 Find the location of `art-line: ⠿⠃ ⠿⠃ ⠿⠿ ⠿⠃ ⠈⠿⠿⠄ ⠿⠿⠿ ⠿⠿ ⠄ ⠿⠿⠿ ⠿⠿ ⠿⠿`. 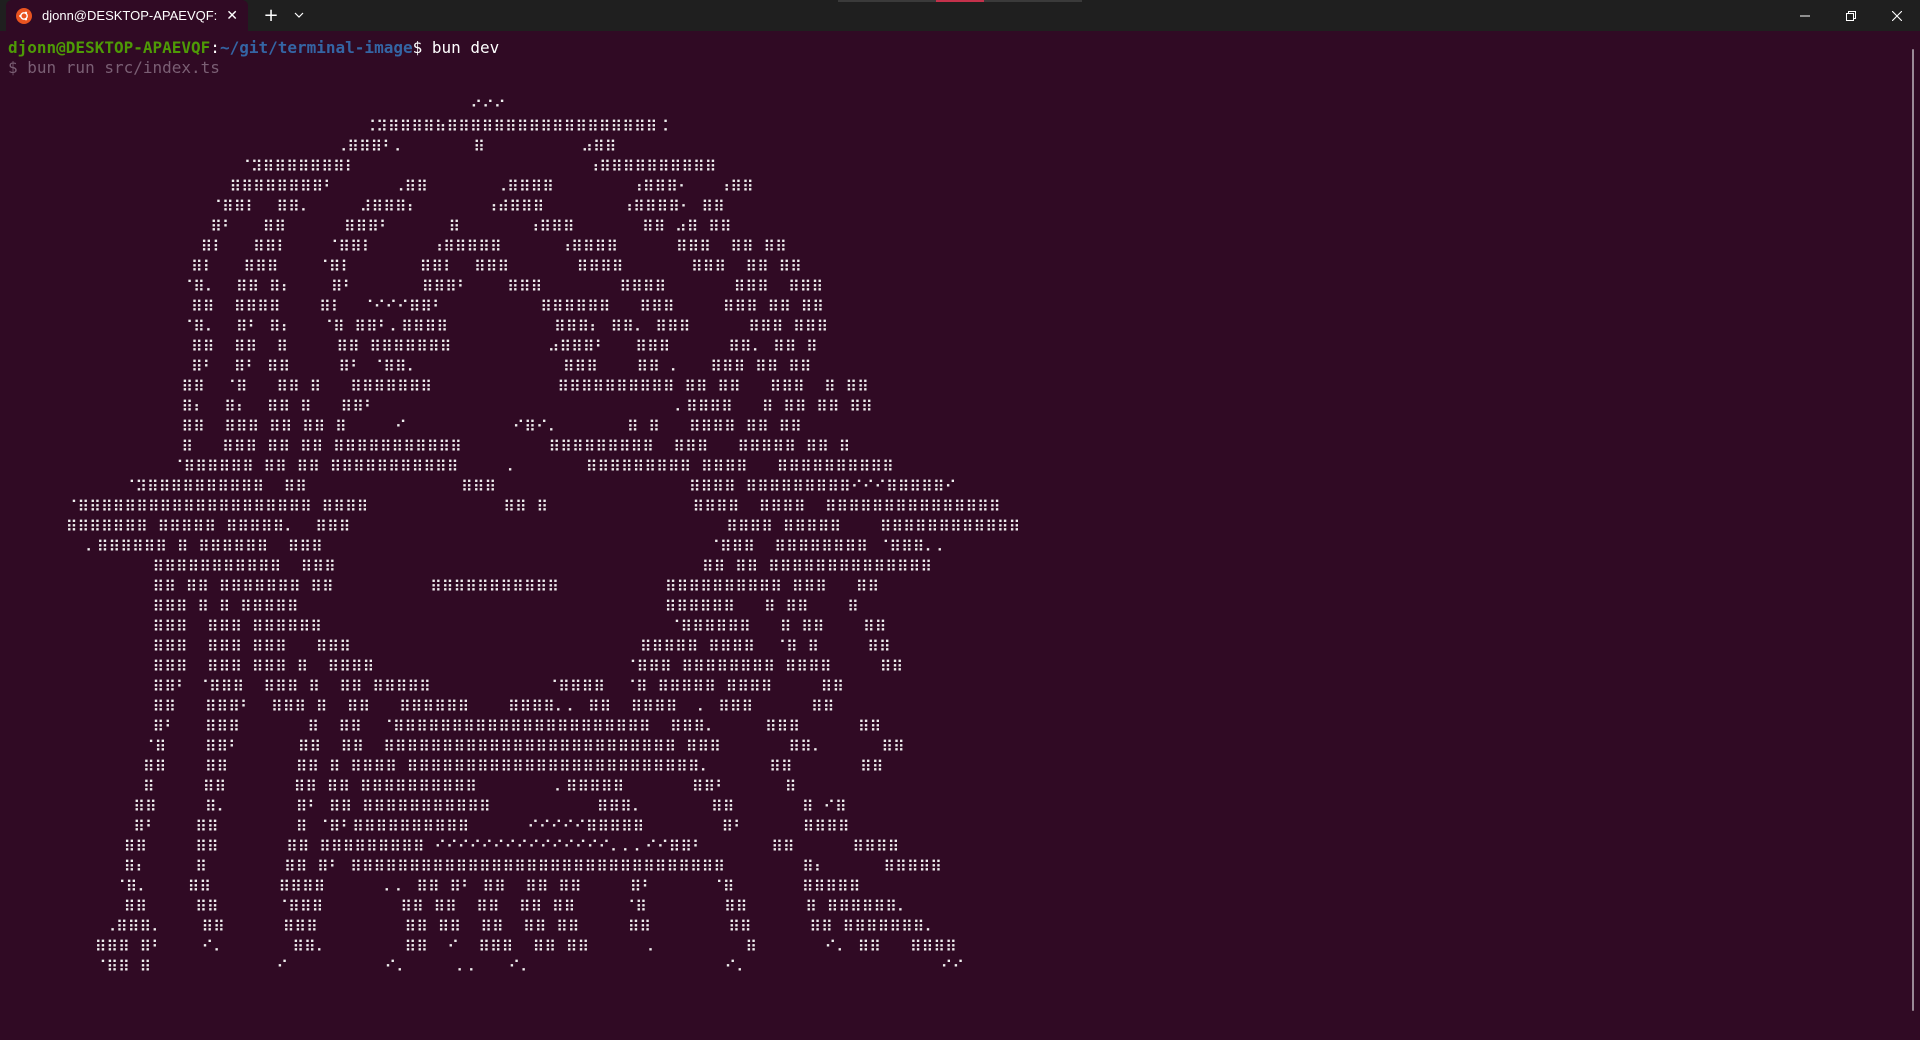

art-line: ⠿⠃ ⠿⠃ ⠿⠿ ⠿⠃ ⠈⠿⠿⠄ ⠿⠿⠿ ⠿⠿ ⠄ ⠿⠿⠿ ⠿⠿ ⠿⠿ is located at coordinates (501, 366).